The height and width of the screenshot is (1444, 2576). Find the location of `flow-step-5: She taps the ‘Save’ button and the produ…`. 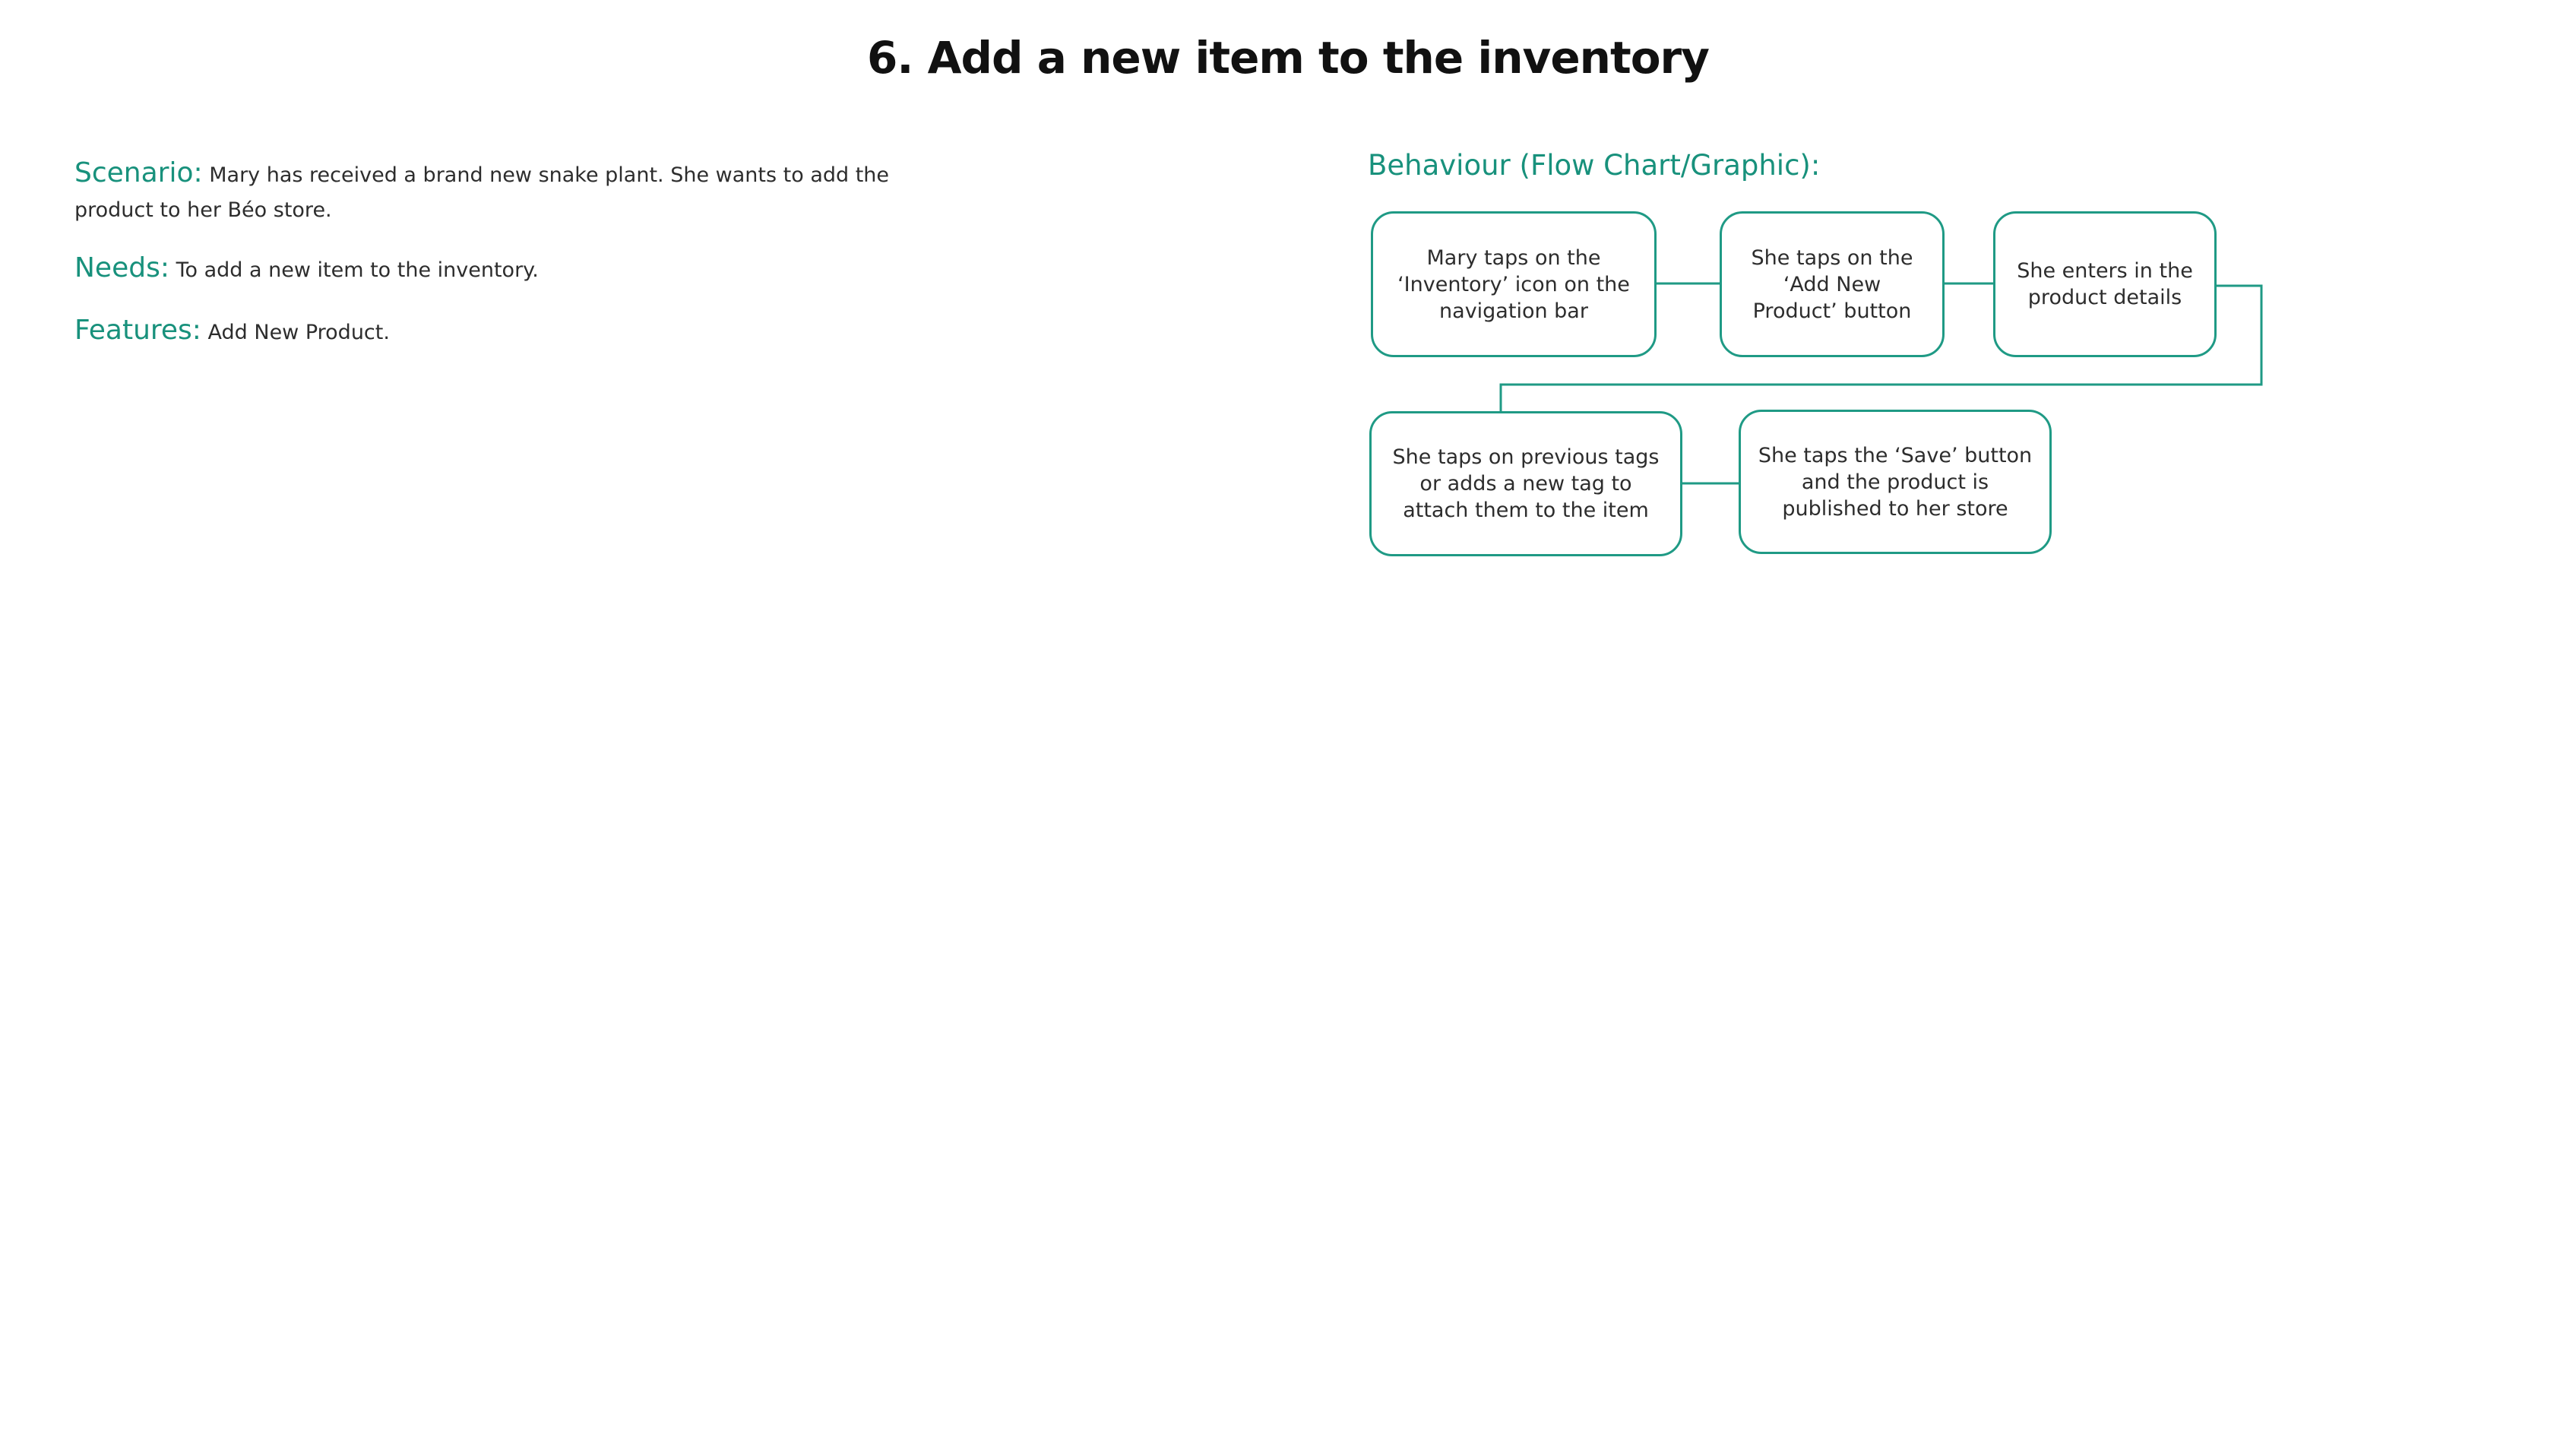

flow-step-5: She taps the ‘Save’ button and the produ… is located at coordinates (1896, 482).